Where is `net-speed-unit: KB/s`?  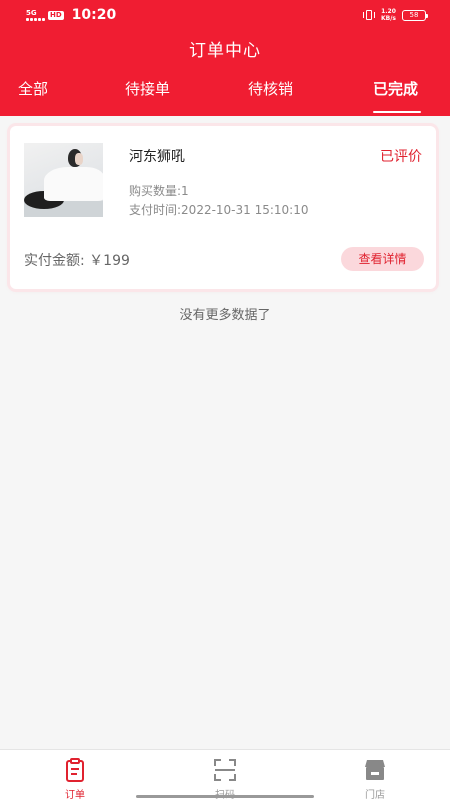
net-speed-unit: KB/s is located at coordinates (388, 18).